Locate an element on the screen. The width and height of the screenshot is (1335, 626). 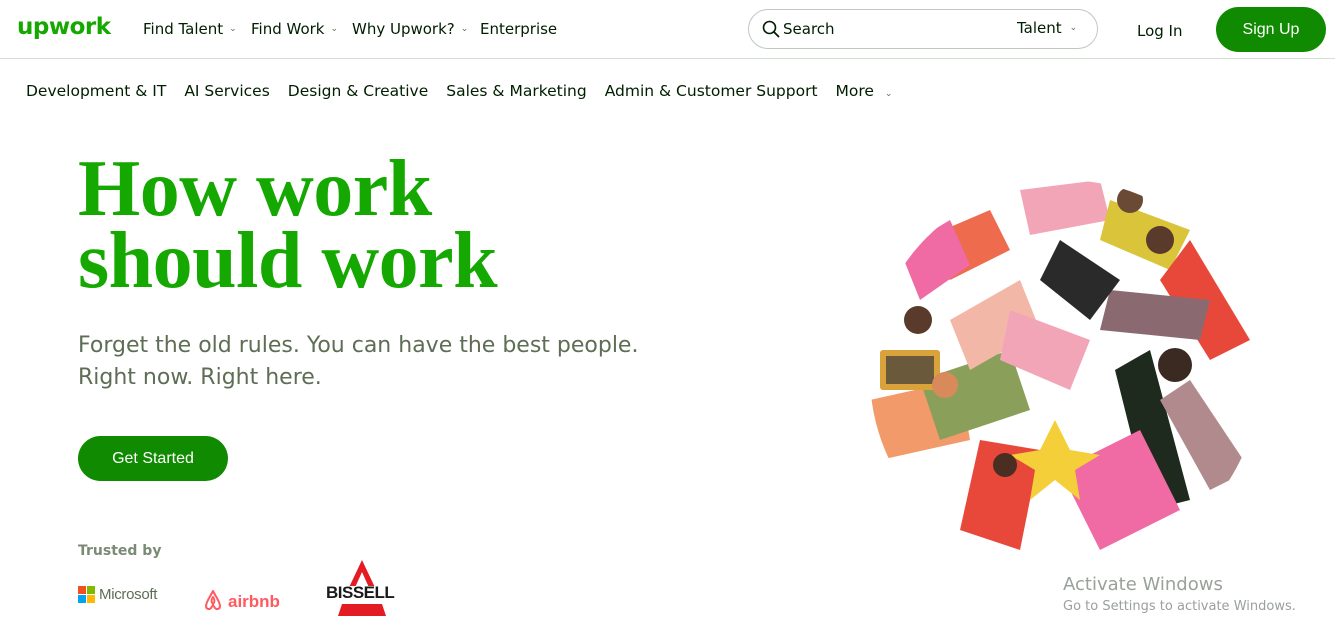
nav-enterprise-label: Enterprise is located at coordinates (519, 29).